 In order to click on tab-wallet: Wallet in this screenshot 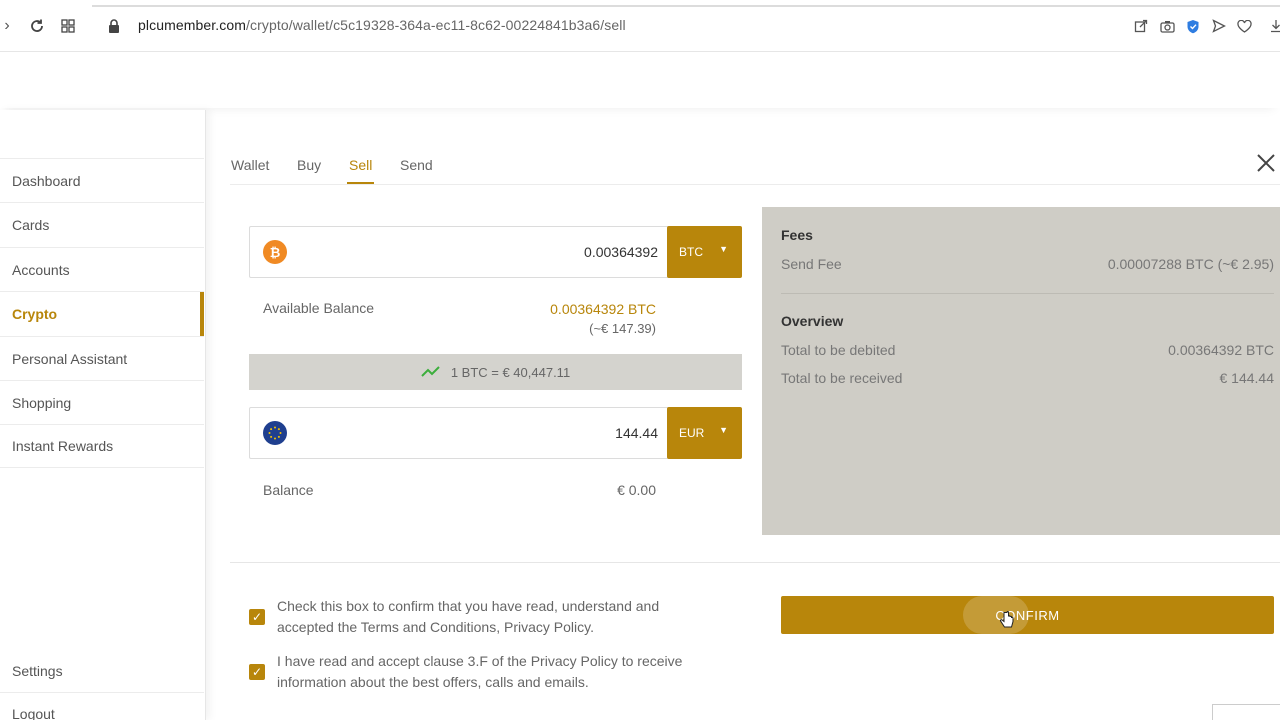, I will do `click(250, 165)`.